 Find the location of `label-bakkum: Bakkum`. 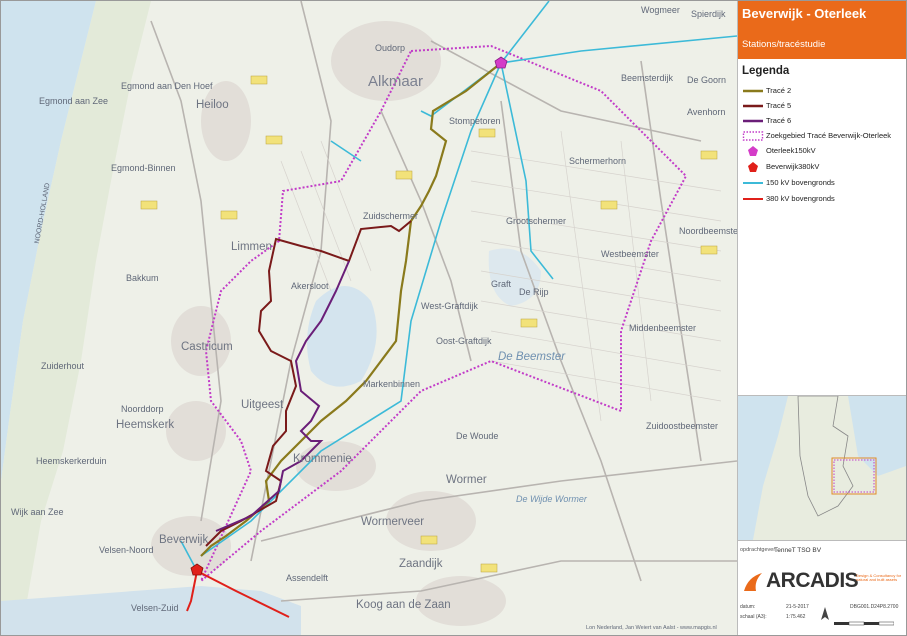

label-bakkum: Bakkum is located at coordinates (142, 278).